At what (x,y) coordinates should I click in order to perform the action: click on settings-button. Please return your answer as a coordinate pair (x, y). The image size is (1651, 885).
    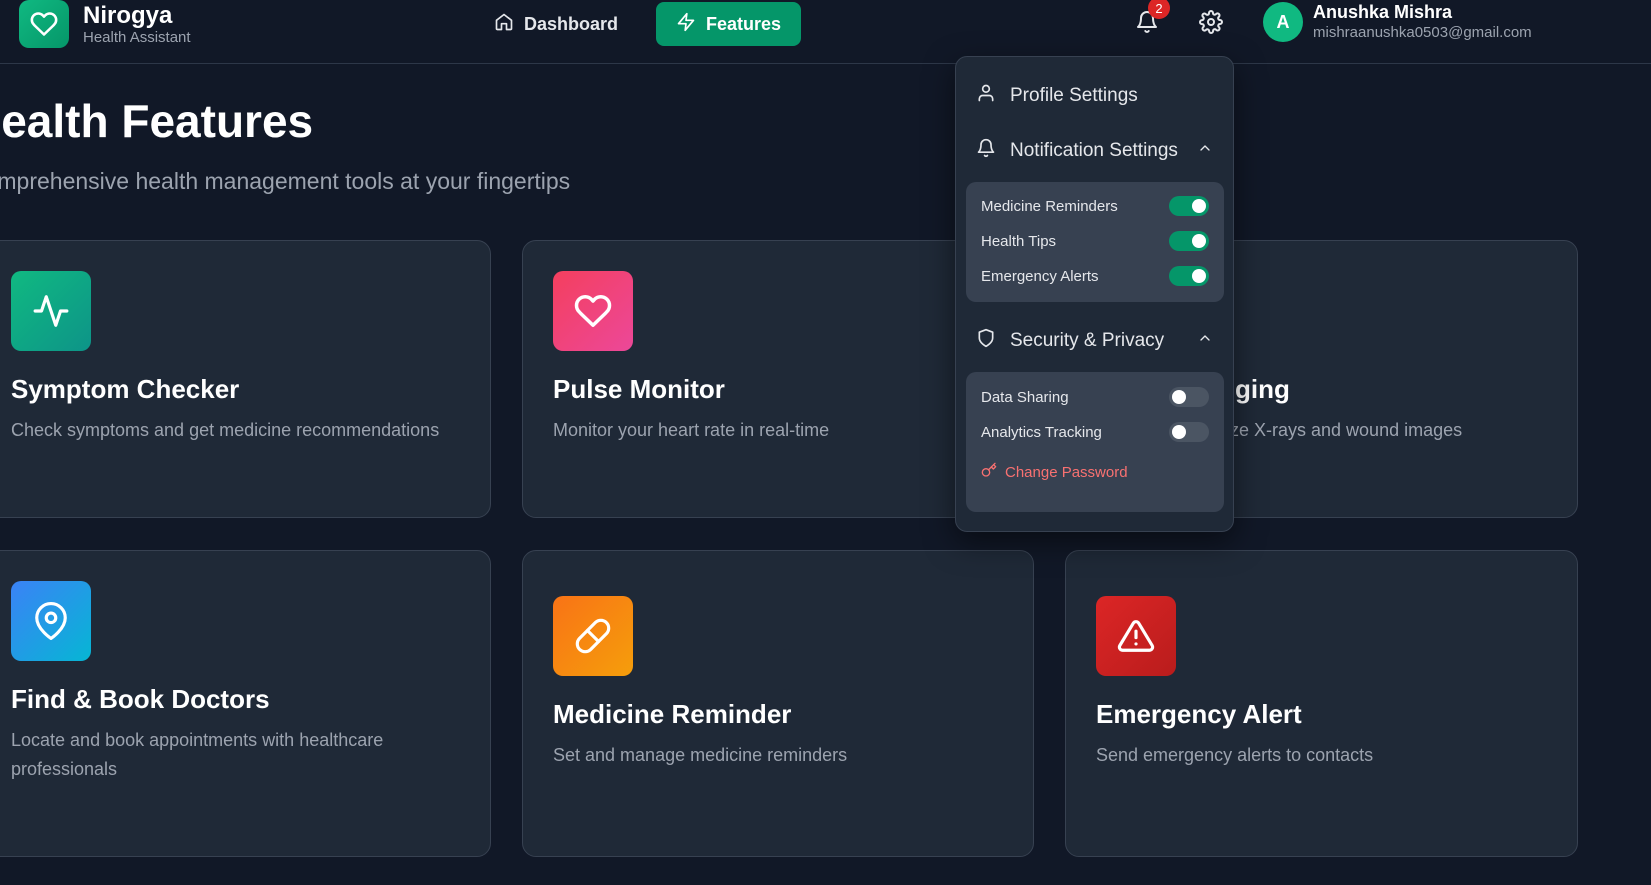
    Looking at the image, I should click on (1211, 24).